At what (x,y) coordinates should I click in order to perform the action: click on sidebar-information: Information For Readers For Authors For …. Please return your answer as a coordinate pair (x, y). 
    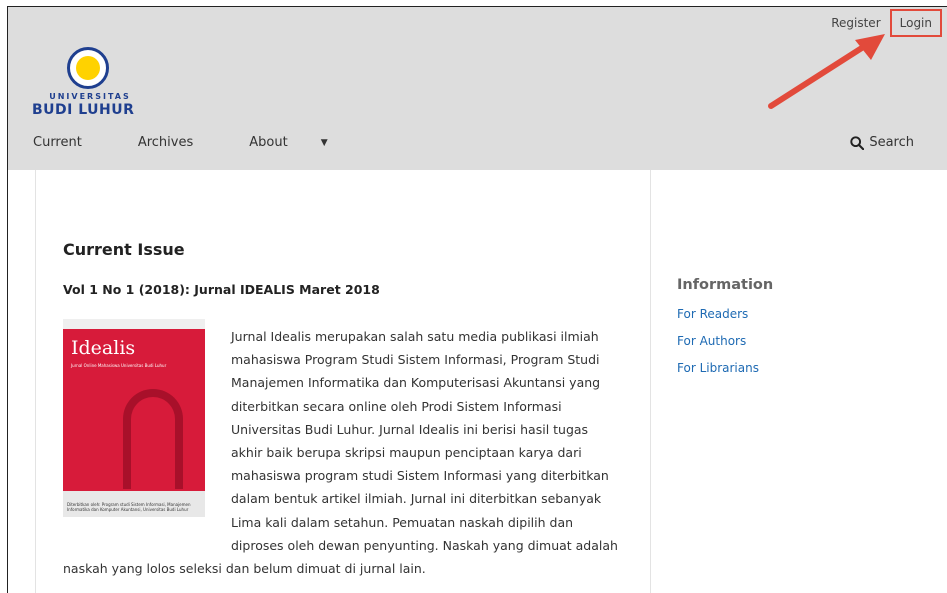
    Looking at the image, I should click on (777, 332).